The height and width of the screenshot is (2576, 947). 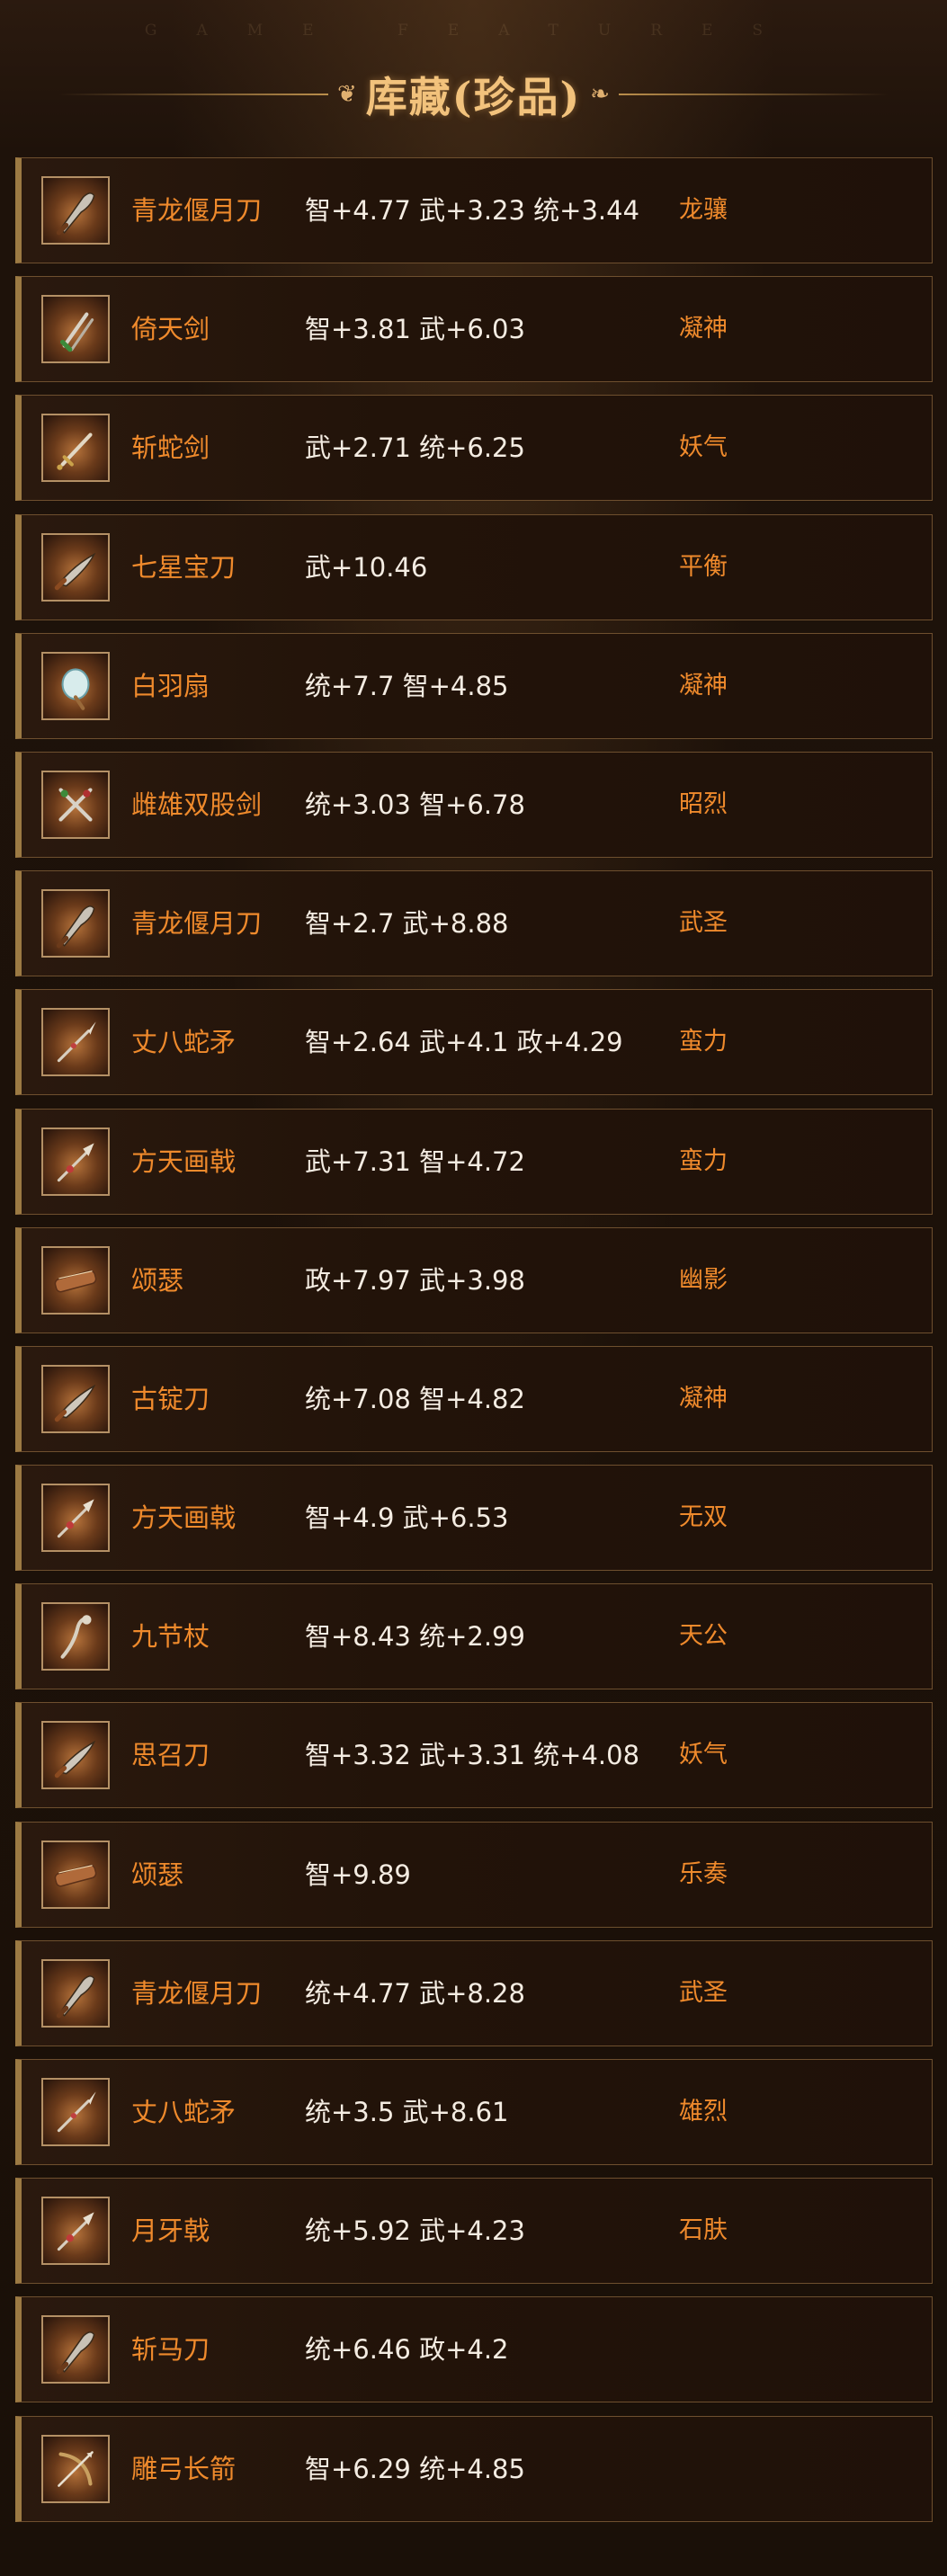 I want to click on item-stats: 统+7.08 智+4.82, so click(x=415, y=1399).